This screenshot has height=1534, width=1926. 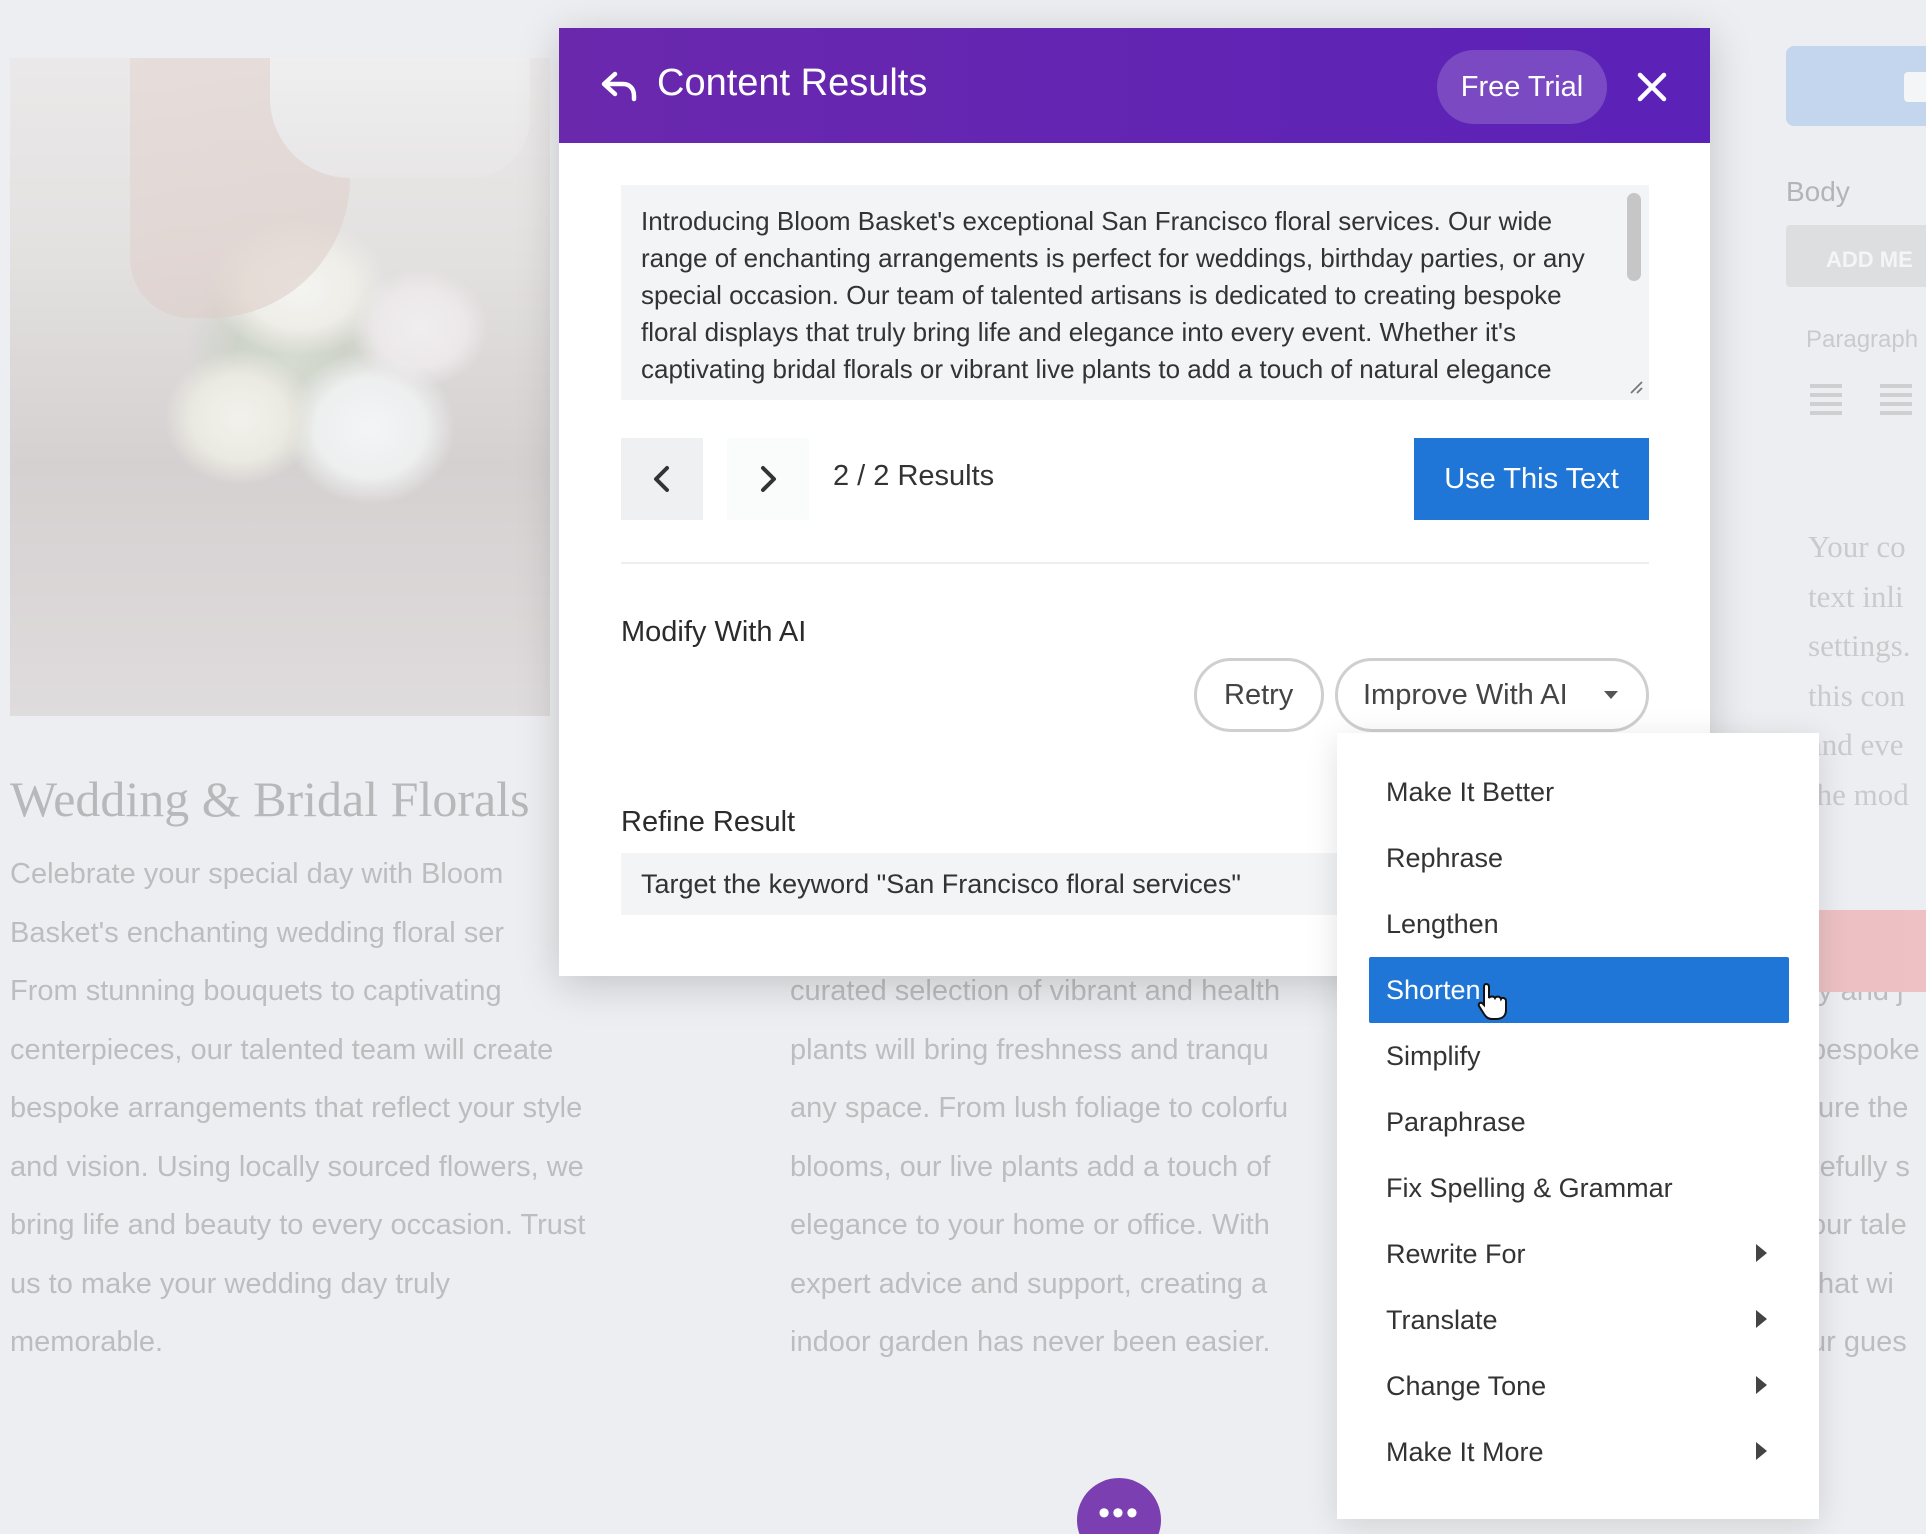 I want to click on menu-item-change-tone: Change Tone, so click(x=1579, y=1386).